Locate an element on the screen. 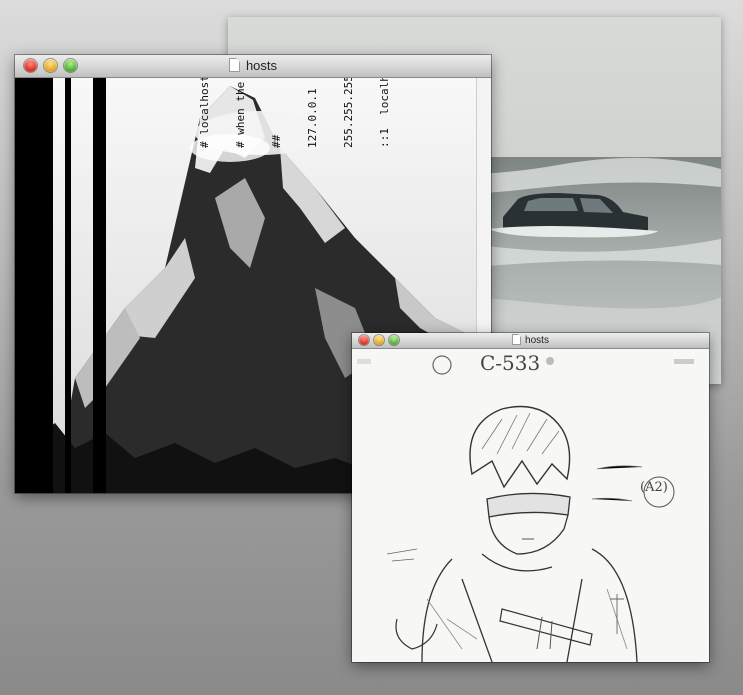 The image size is (743, 695). sketch-mark-label: (A2) is located at coordinates (654, 487).